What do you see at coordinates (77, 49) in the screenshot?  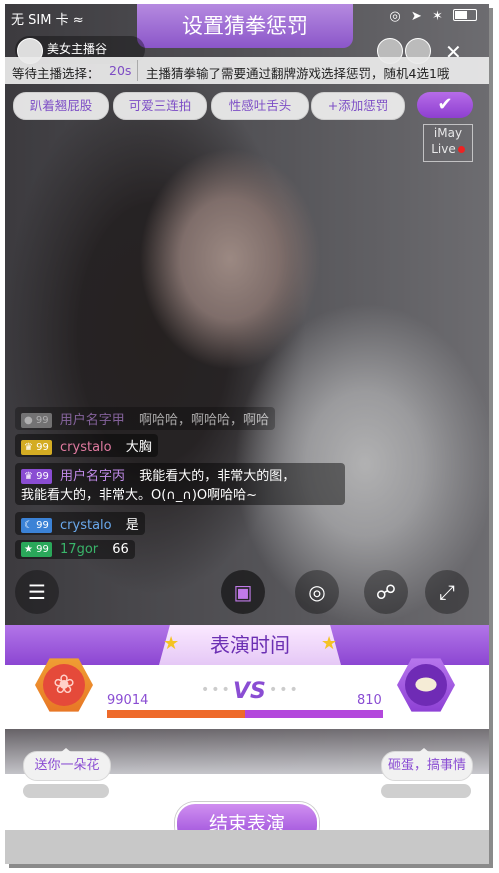 I see `anchor-name: 美女主播谷` at bounding box center [77, 49].